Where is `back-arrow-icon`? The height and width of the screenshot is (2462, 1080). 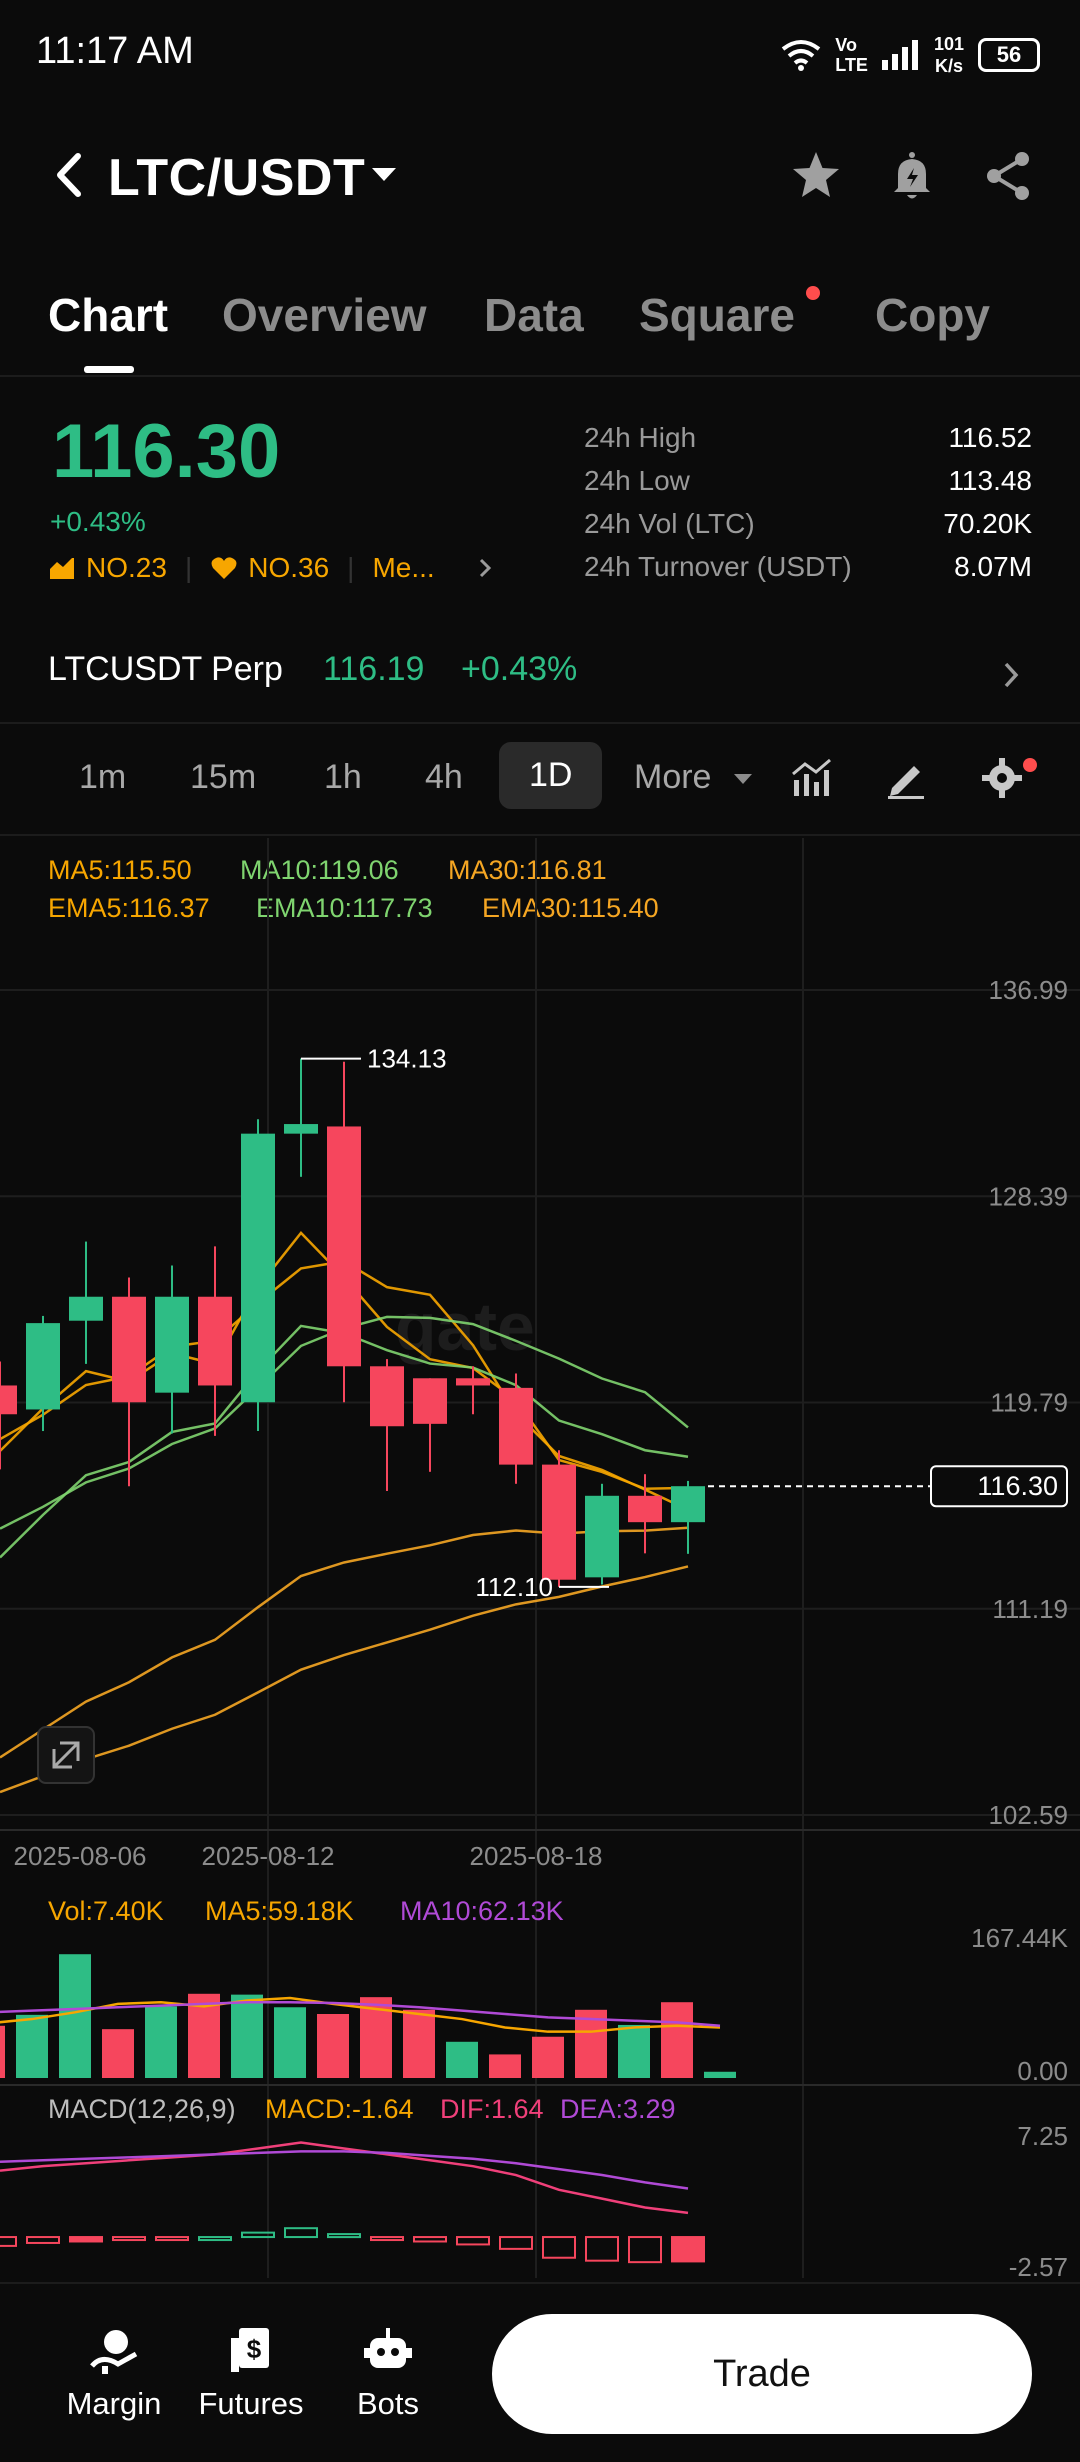
back-arrow-icon is located at coordinates (68, 175).